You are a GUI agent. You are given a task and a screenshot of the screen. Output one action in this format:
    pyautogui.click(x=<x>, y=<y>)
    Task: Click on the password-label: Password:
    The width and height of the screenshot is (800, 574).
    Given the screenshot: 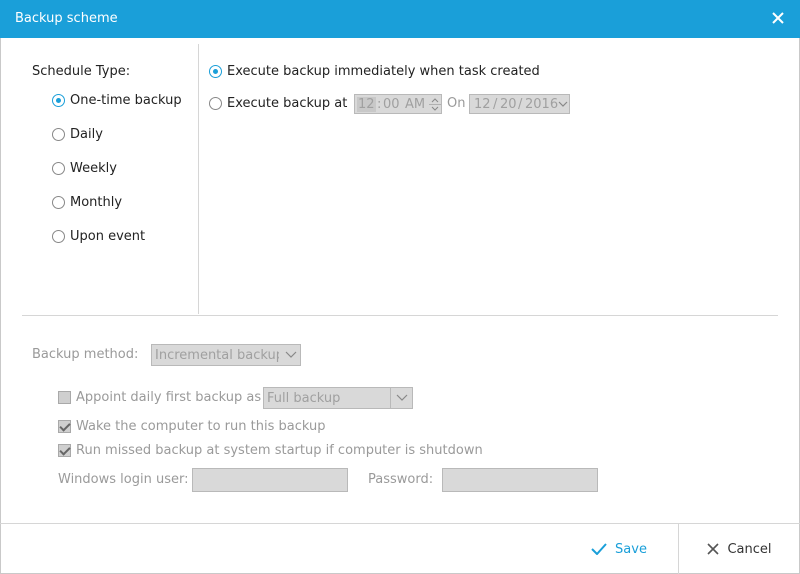 What is the action you would take?
    pyautogui.click(x=401, y=479)
    